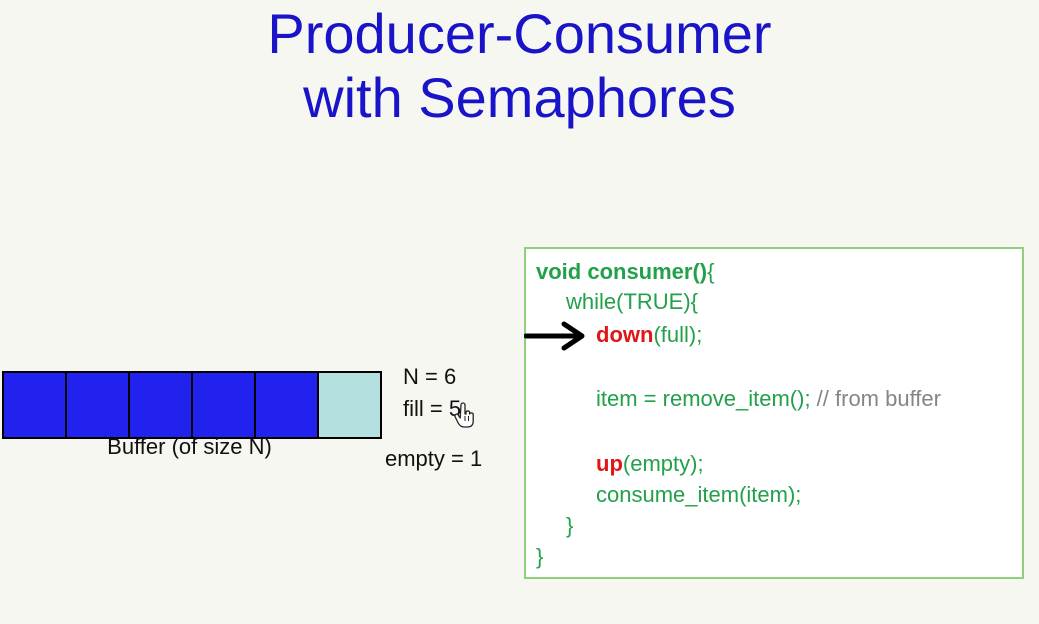 This screenshot has height=624, width=1039. What do you see at coordinates (519, 33) in the screenshot?
I see `title-line-1: Producer-Consumer` at bounding box center [519, 33].